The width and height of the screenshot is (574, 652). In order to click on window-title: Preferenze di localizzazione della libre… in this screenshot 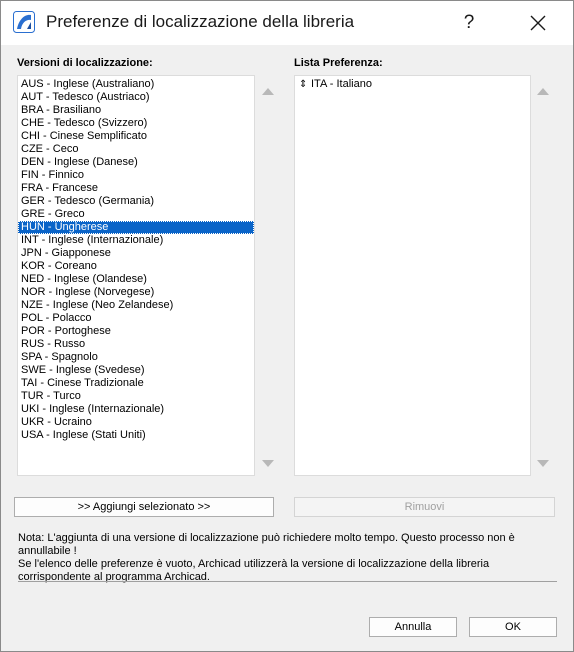, I will do `click(200, 21)`.